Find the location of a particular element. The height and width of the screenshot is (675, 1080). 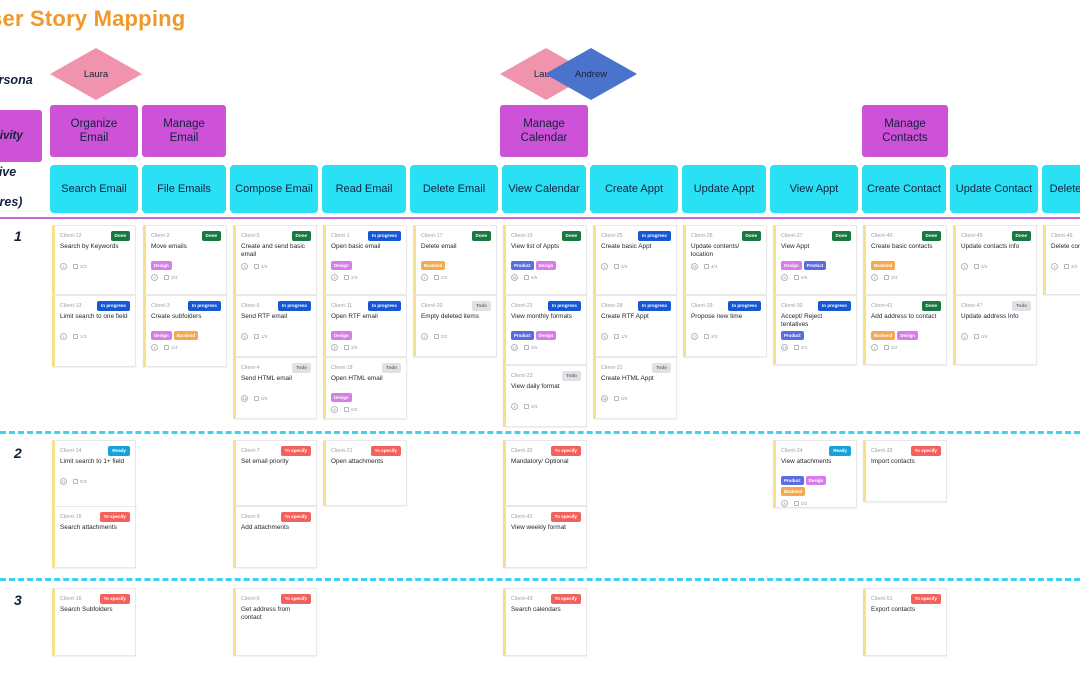

activity-card-2: Manage Calendar is located at coordinates (544, 131).